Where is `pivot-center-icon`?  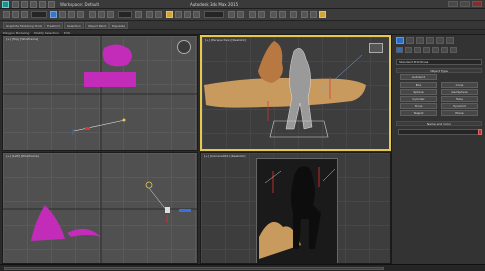 pivot-center-icon is located at coordinates (138, 14).